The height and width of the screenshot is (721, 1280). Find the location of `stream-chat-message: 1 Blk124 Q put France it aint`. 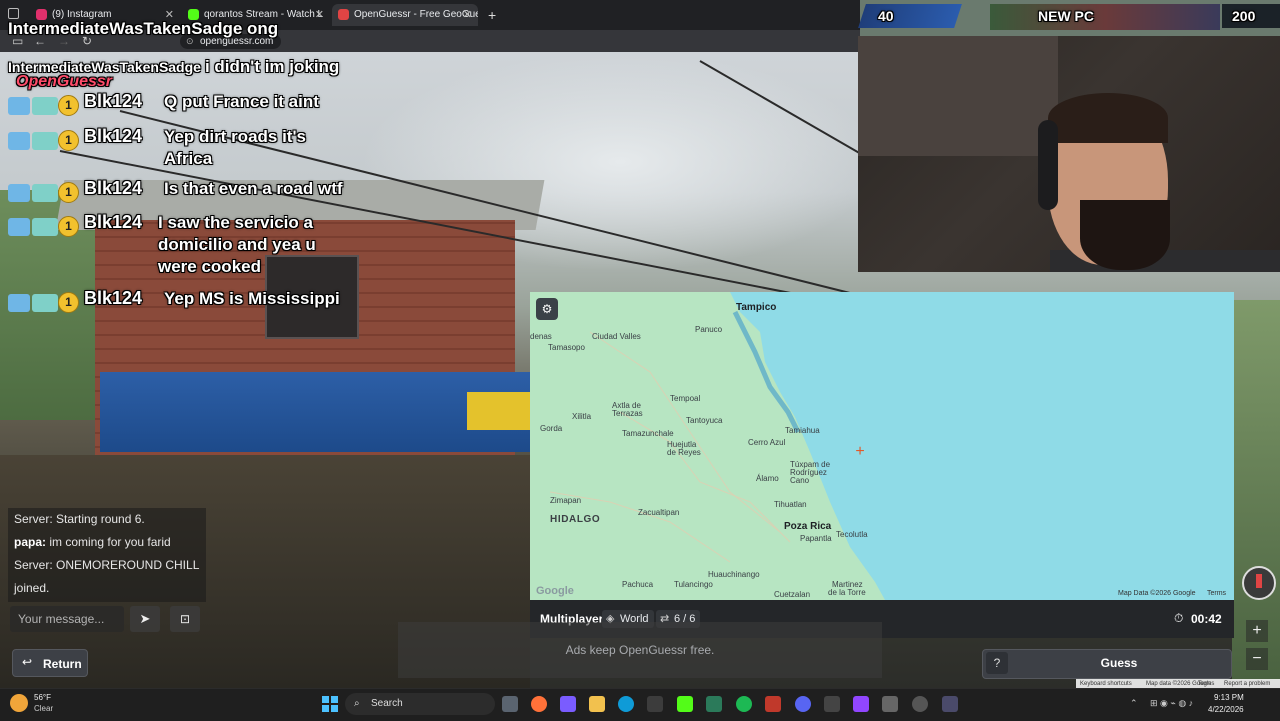

stream-chat-message: 1 Blk124 Q put France it aint is located at coordinates (188, 104).